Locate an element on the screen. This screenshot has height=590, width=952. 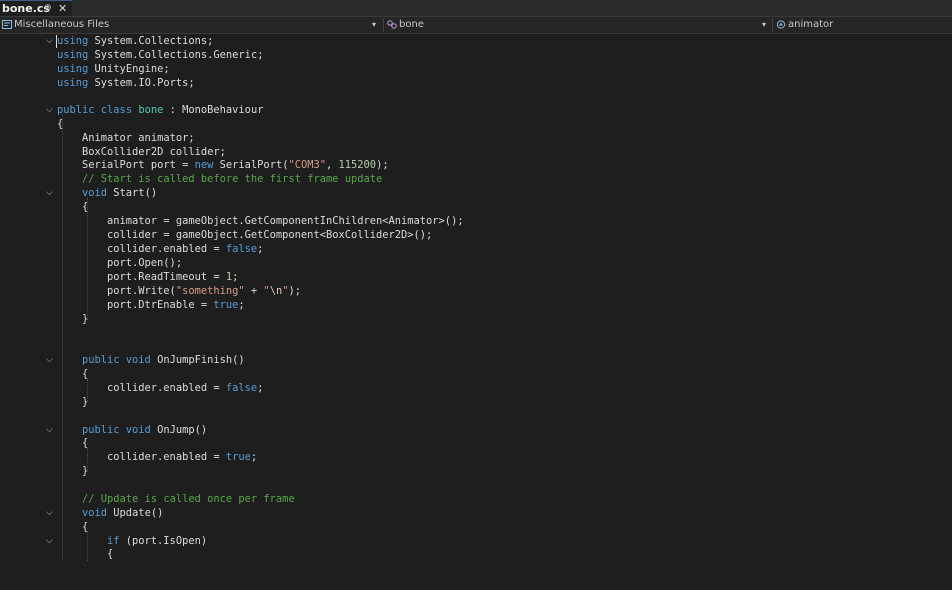
code-token: // Update is called once per frame is located at coordinates (188, 499).